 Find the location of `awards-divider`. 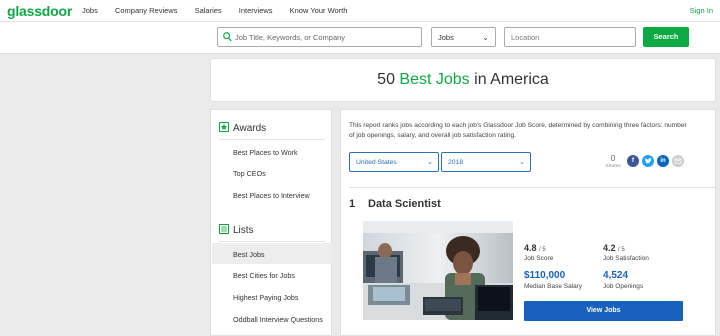

awards-divider is located at coordinates (272, 139).